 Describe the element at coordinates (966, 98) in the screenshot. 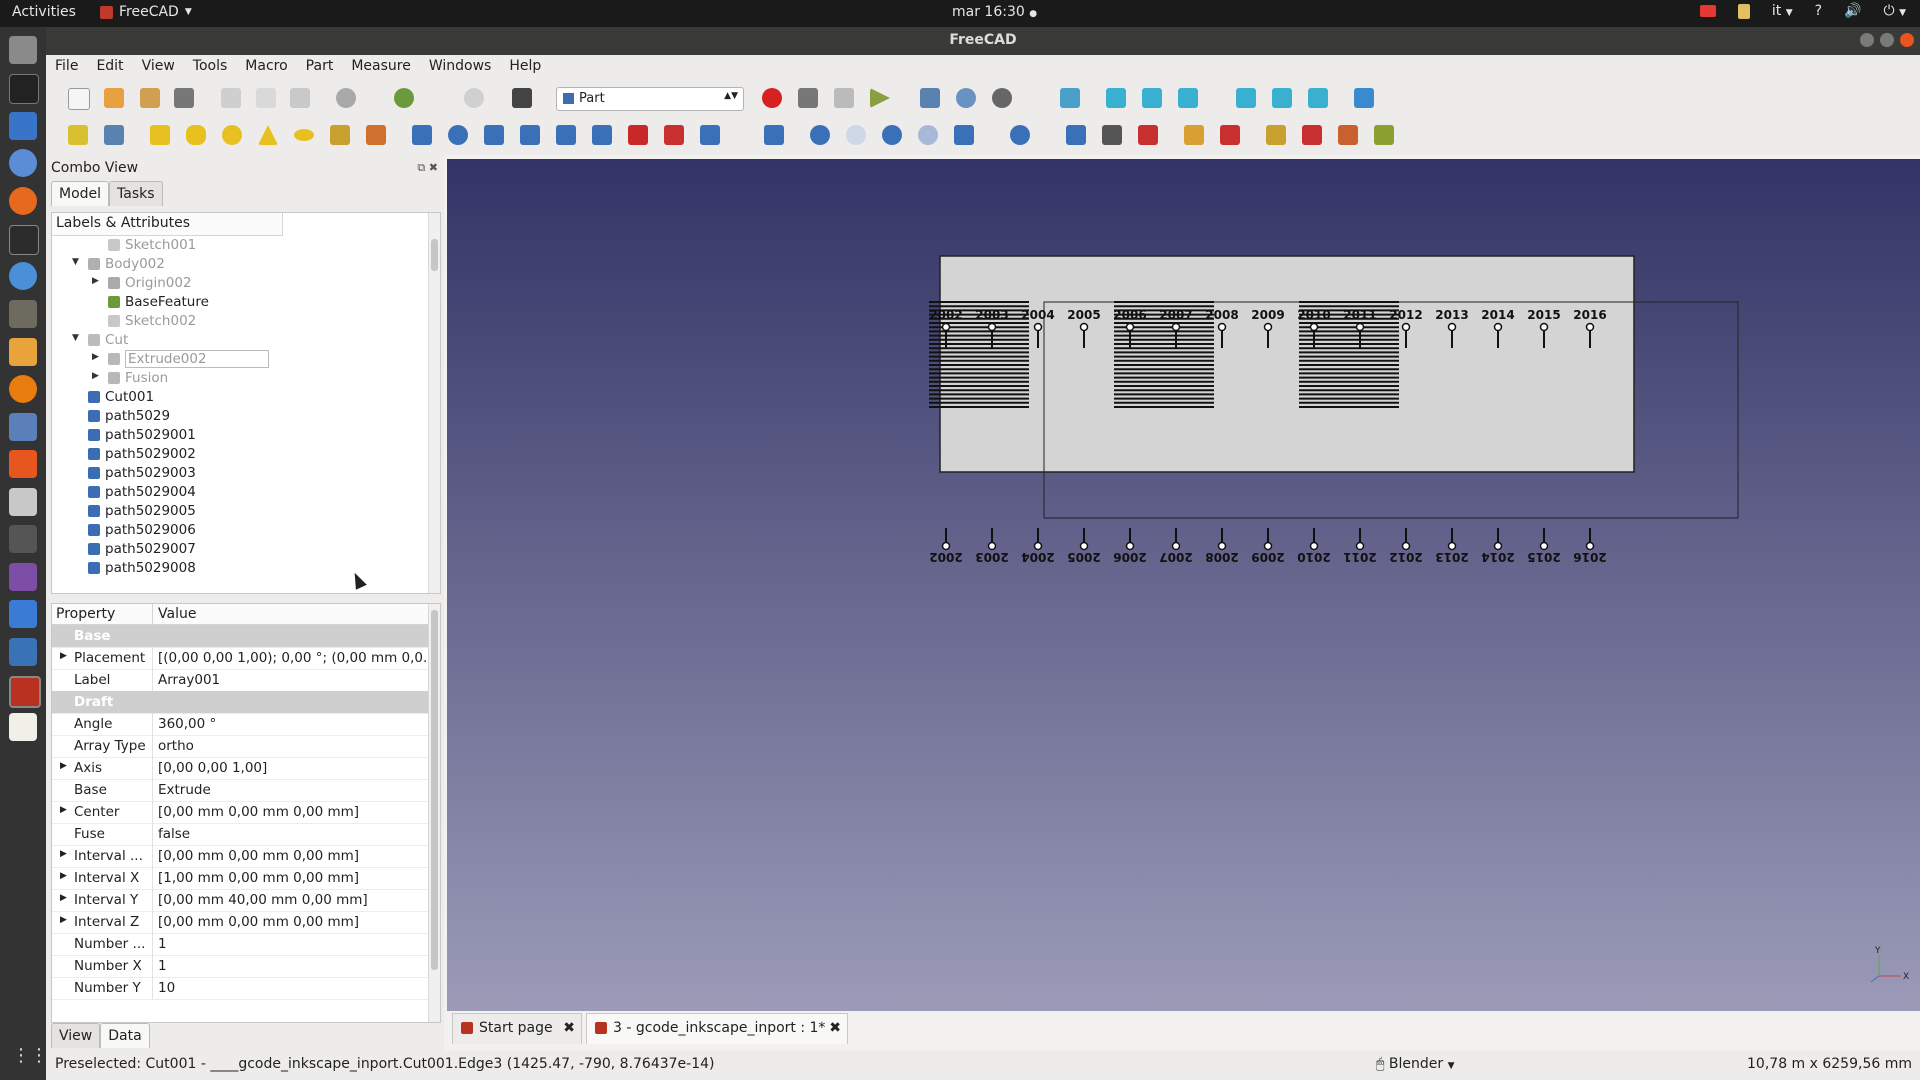

I see `fit-selection-icon` at that location.